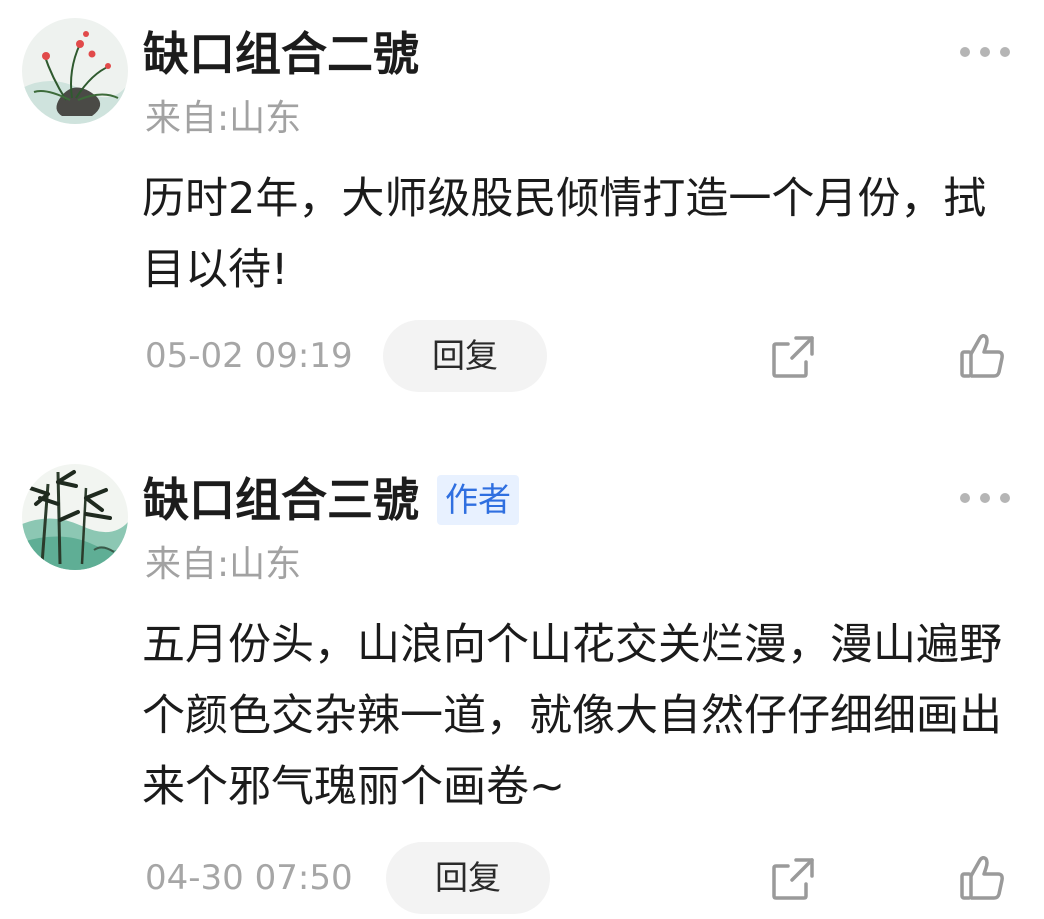  What do you see at coordinates (478, 500) in the screenshot?
I see `author-badge: 作者` at bounding box center [478, 500].